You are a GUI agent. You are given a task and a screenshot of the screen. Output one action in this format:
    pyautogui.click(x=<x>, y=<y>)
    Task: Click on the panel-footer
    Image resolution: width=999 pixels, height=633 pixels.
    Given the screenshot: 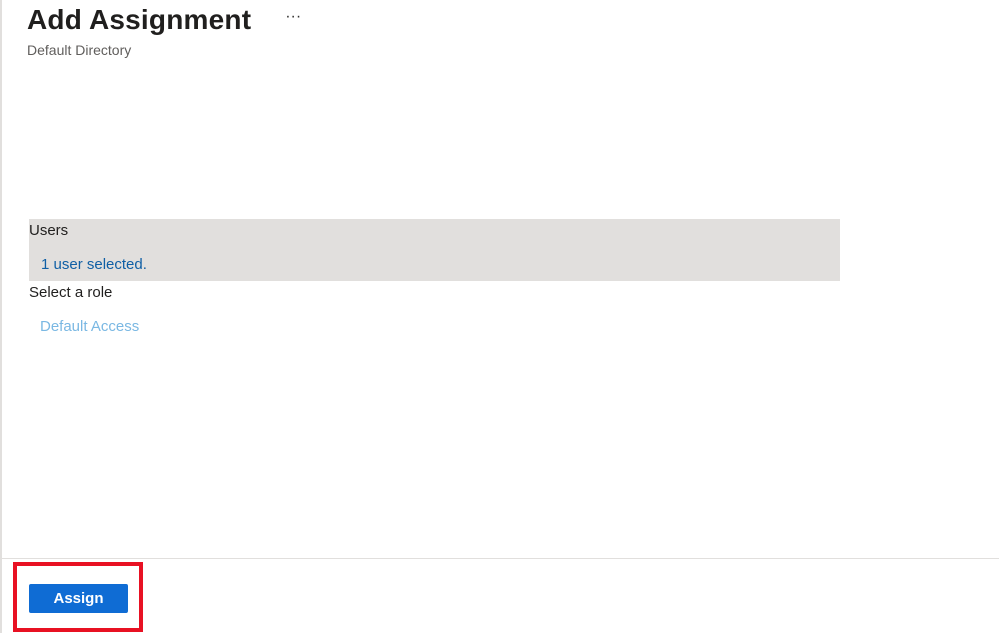 What is the action you would take?
    pyautogui.click(x=500, y=595)
    